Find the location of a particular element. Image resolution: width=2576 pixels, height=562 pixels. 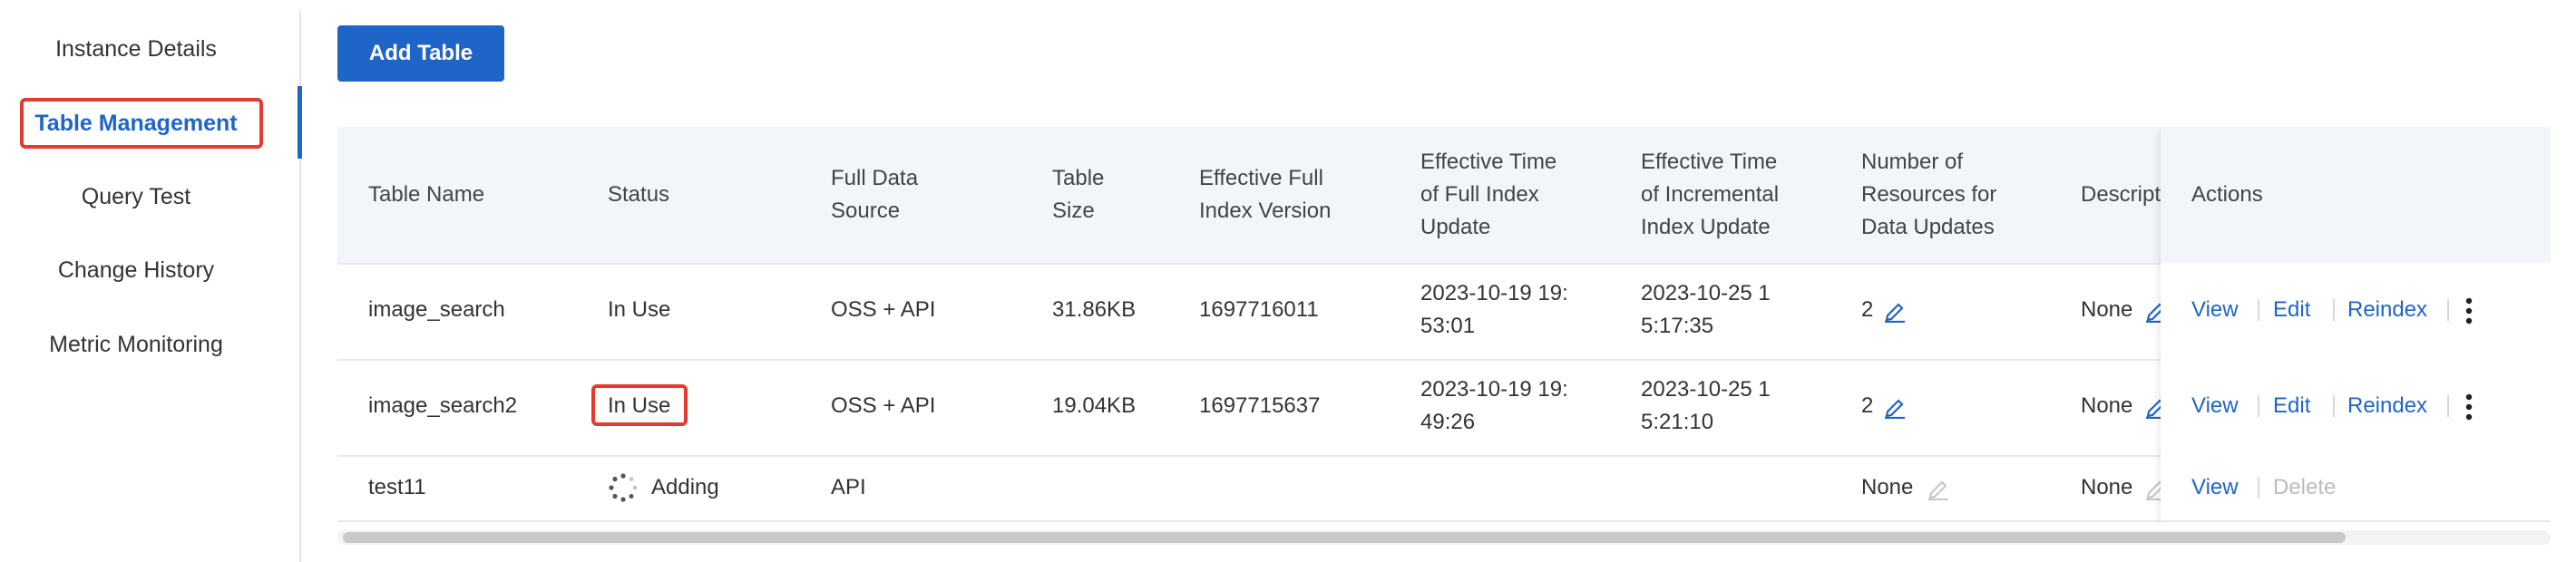

header-effective-time-incremental: Effective Time of Incremental Index Update is located at coordinates (1710, 194).